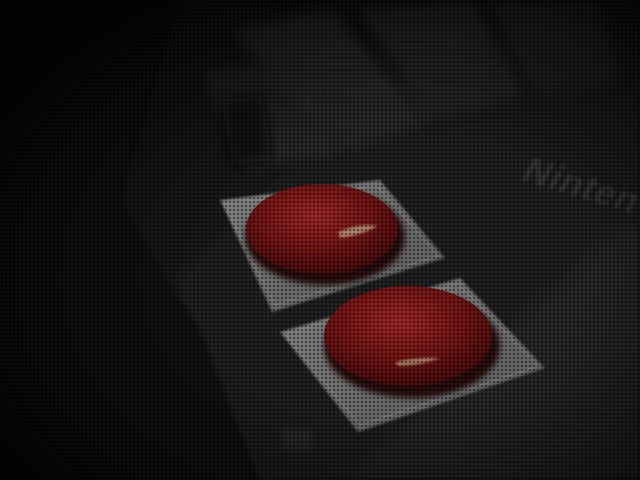  Describe the element at coordinates (322, 229) in the screenshot. I see `b-button-cap` at that location.